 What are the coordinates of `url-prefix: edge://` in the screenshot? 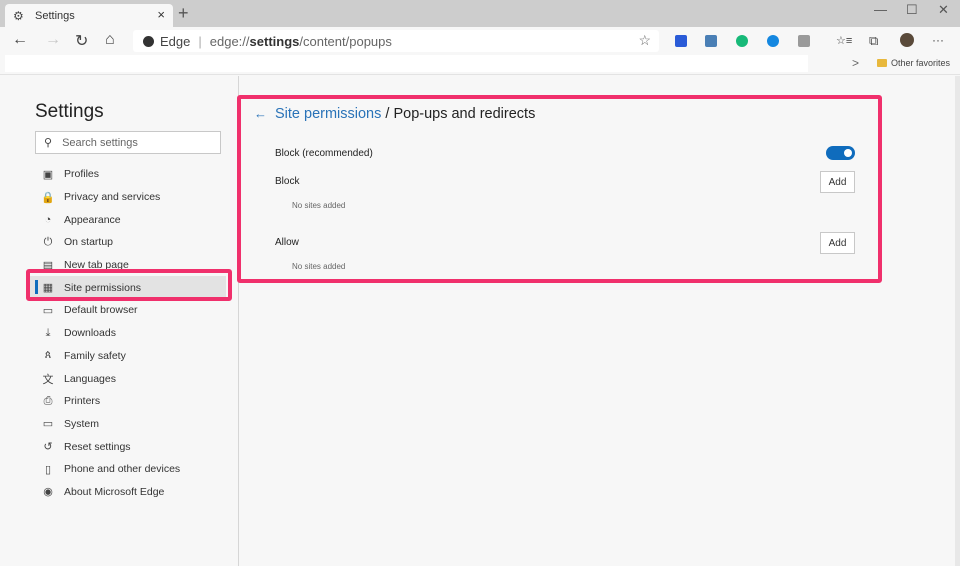 It's located at (229, 41).